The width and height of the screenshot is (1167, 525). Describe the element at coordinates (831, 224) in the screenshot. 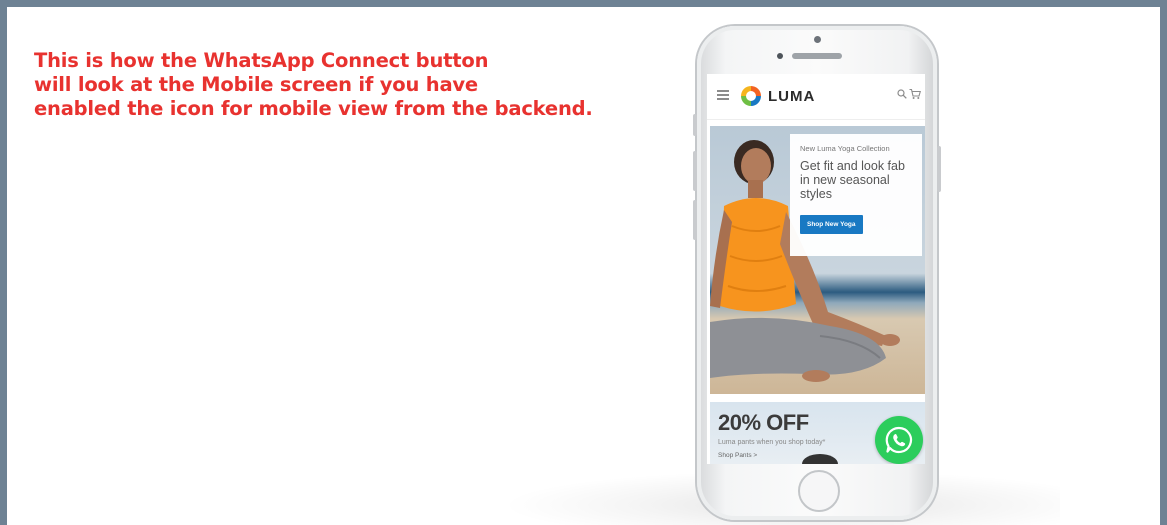

I see `shop-new-yoga-button: Shop New Yoga` at that location.